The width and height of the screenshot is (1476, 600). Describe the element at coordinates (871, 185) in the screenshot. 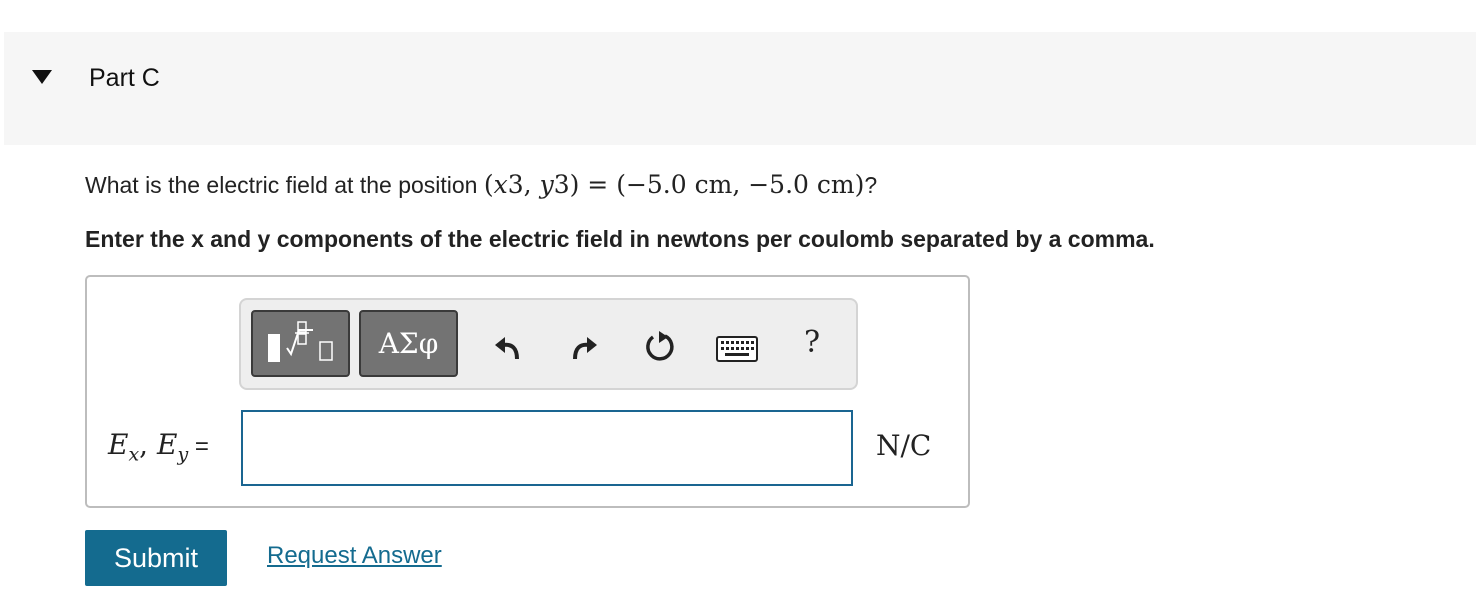

I see `question-suffix: ?` at that location.